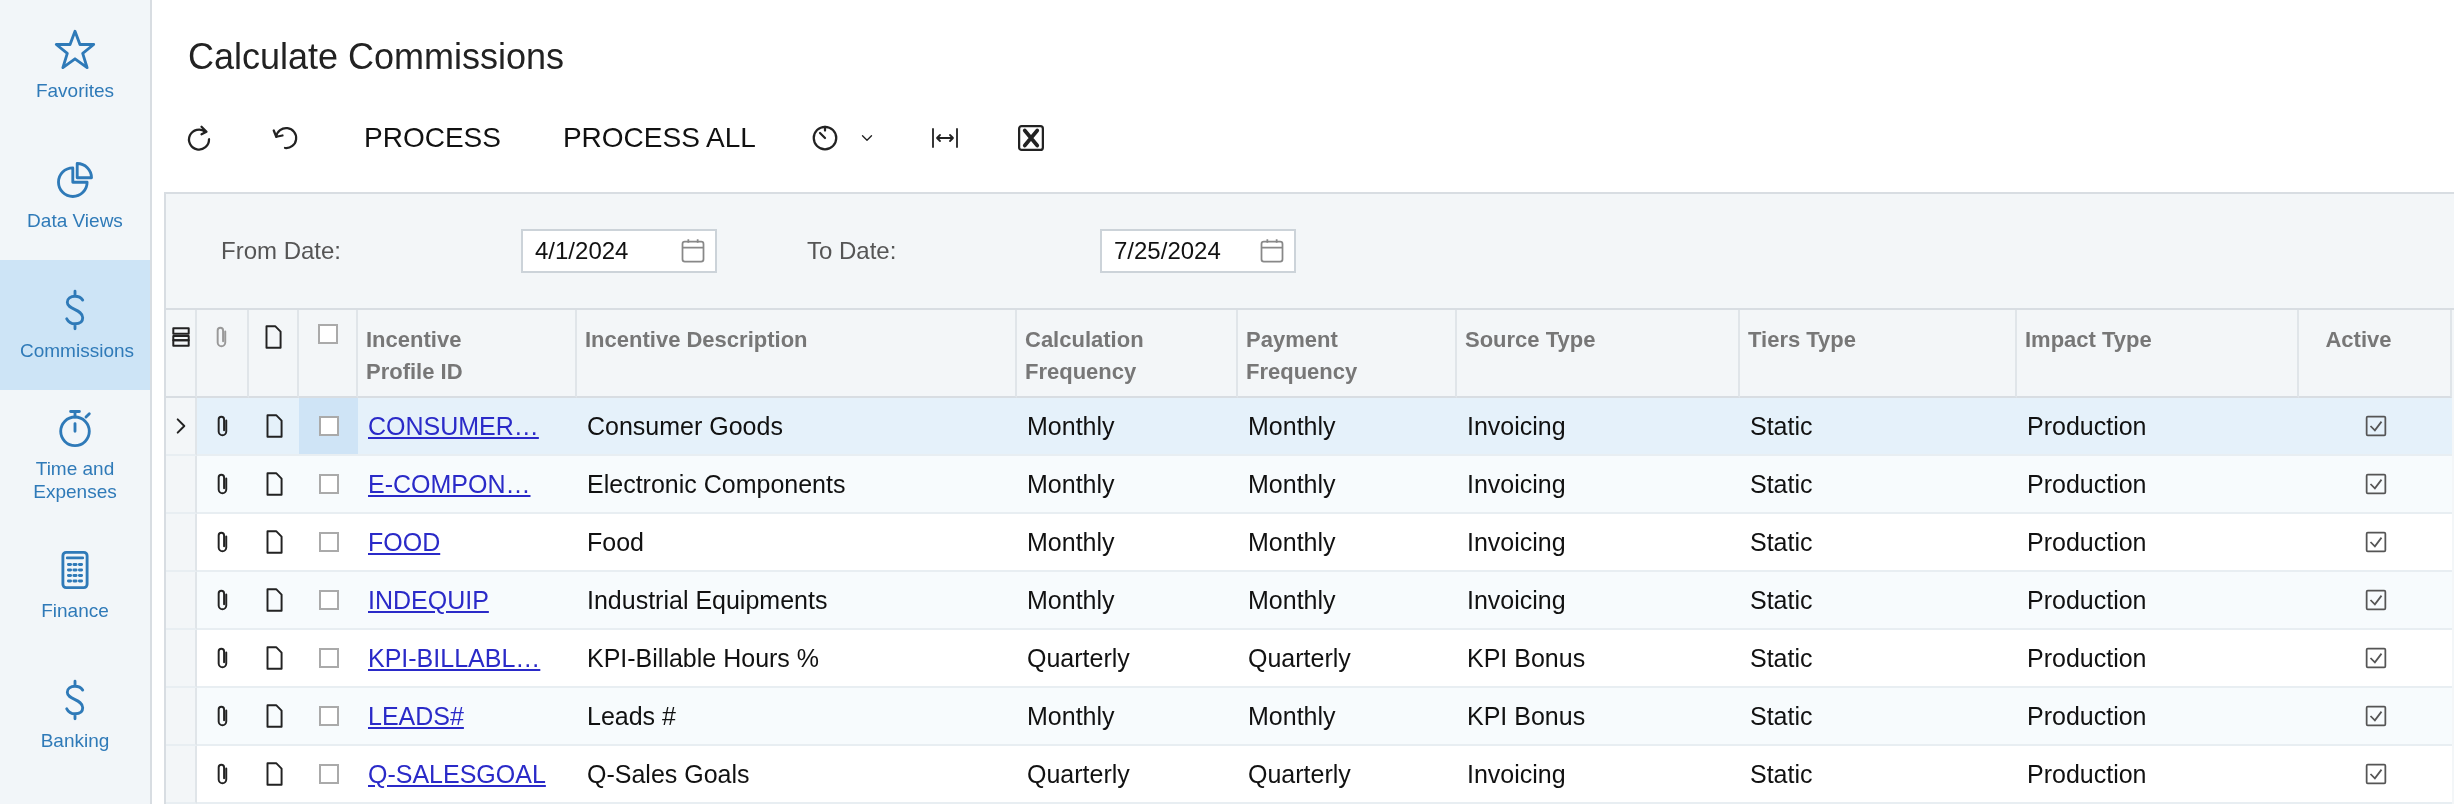 This screenshot has width=2454, height=804. Describe the element at coordinates (703, 658) in the screenshot. I see `table-cell: KPI-Billable Hours %` at that location.